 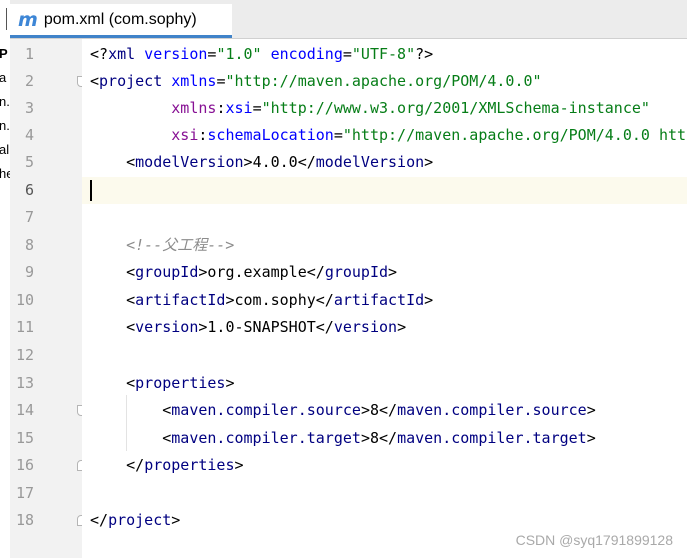 What do you see at coordinates (28, 19) in the screenshot?
I see `maven-file-icon: m` at bounding box center [28, 19].